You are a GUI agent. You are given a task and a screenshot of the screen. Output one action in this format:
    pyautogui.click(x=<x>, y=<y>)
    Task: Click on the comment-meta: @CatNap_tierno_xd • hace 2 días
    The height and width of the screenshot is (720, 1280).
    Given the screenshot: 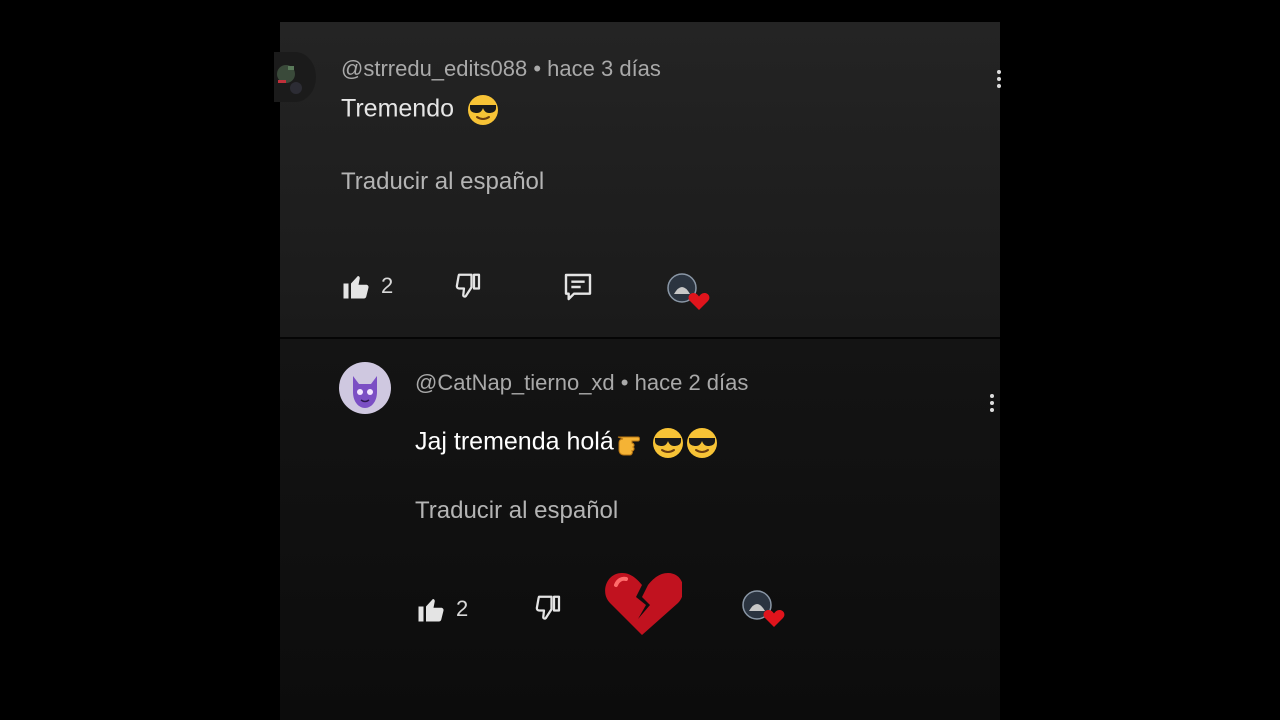 What is the action you would take?
    pyautogui.click(x=581, y=383)
    